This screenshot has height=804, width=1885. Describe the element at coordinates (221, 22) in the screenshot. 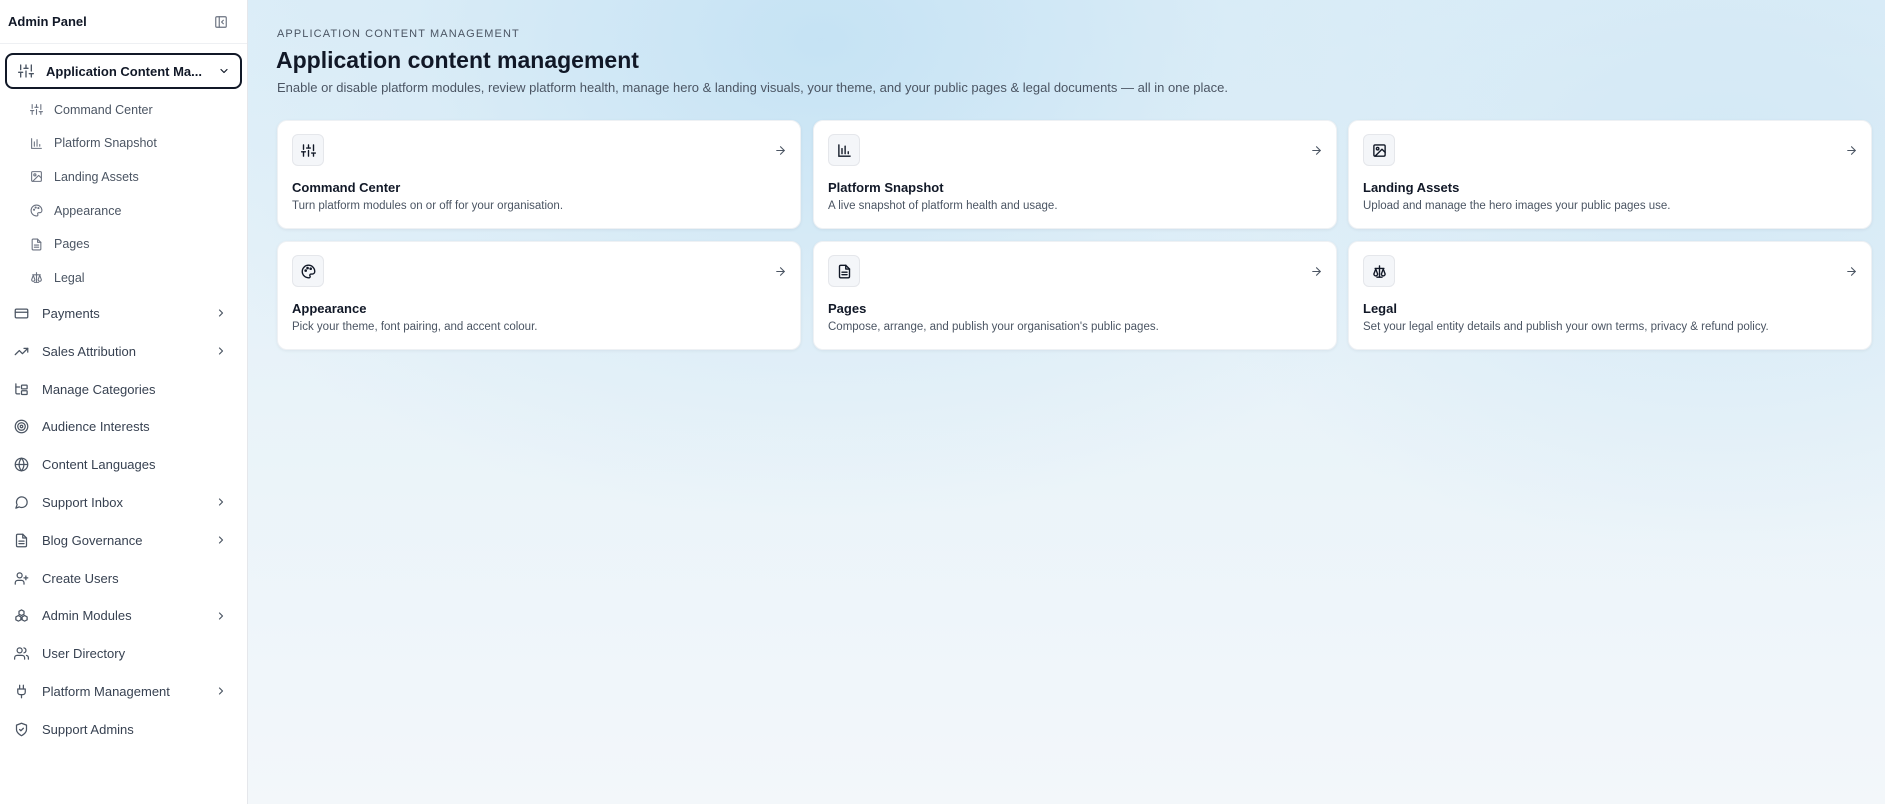

I see `sidebar-collapse-icon` at that location.